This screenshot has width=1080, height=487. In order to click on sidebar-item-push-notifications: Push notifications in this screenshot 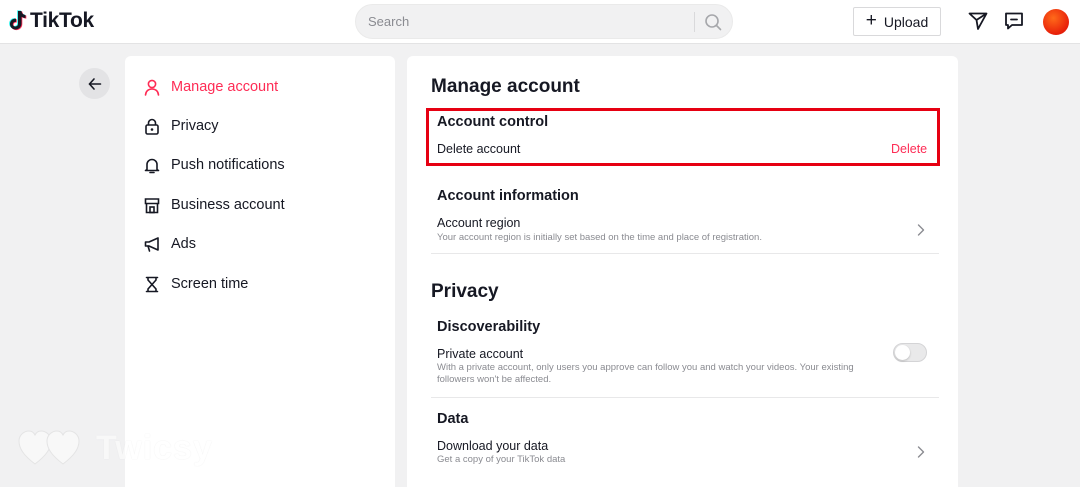, I will do `click(214, 165)`.